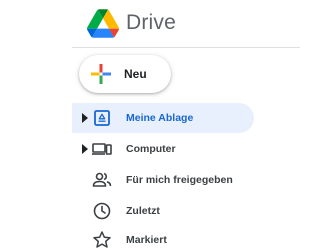 The width and height of the screenshot is (320, 250). Describe the element at coordinates (103, 23) in the screenshot. I see `google-drive-logo-icon` at that location.